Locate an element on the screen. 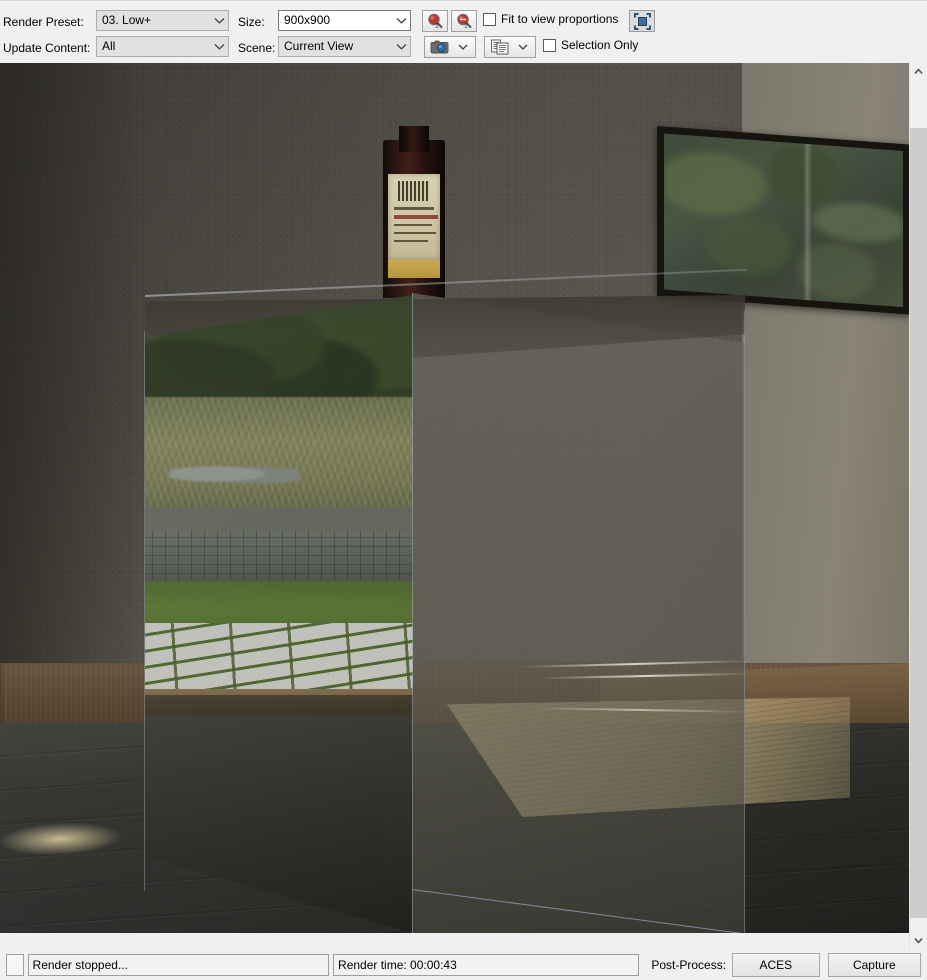 The image size is (927, 980). update-content-dropdown: All is located at coordinates (162, 46).